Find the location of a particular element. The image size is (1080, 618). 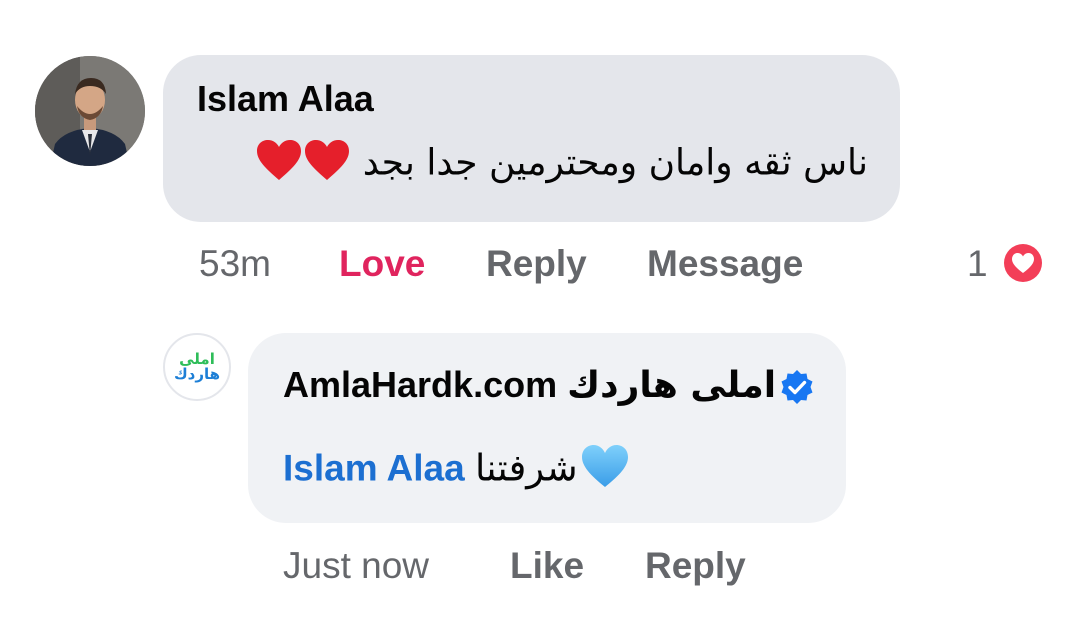

profile-photo-icon is located at coordinates (90, 111).